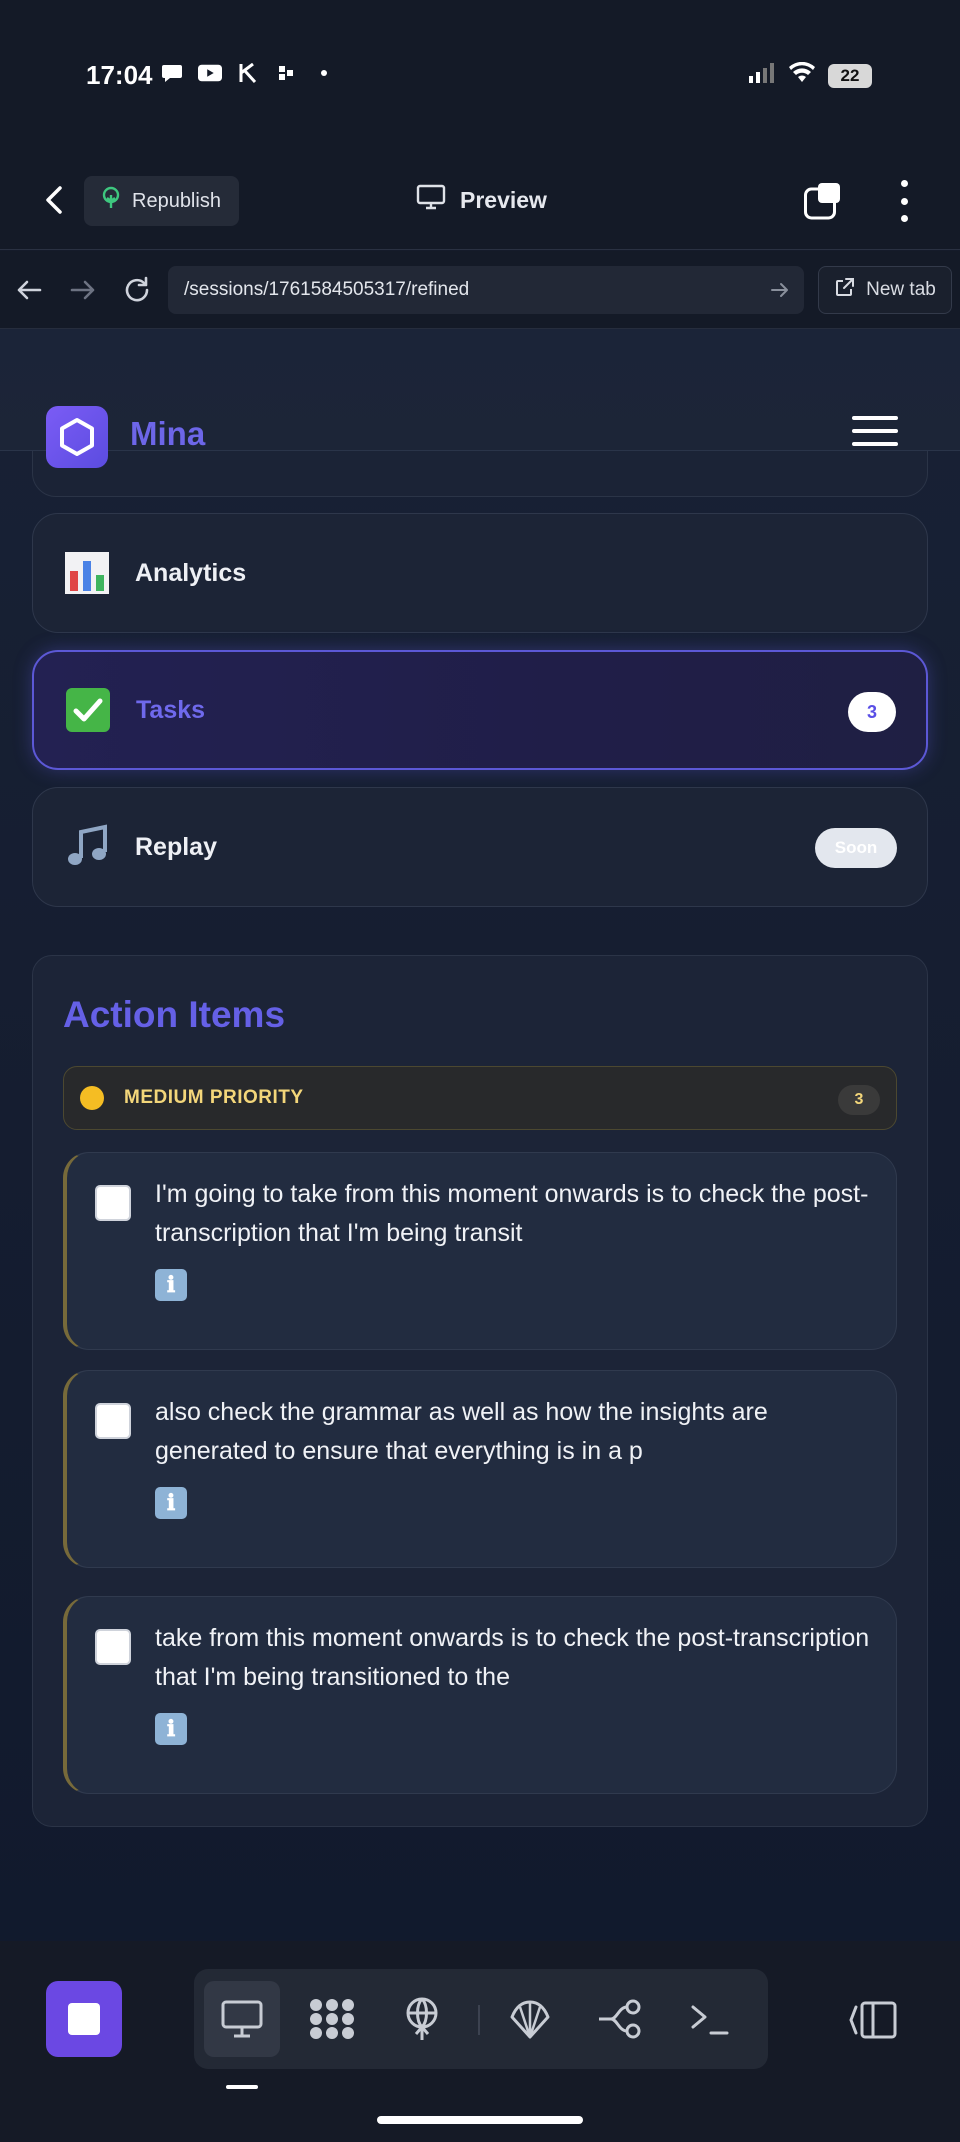 Image resolution: width=960 pixels, height=2142 pixels. I want to click on site-header: Mina, so click(480, 398).